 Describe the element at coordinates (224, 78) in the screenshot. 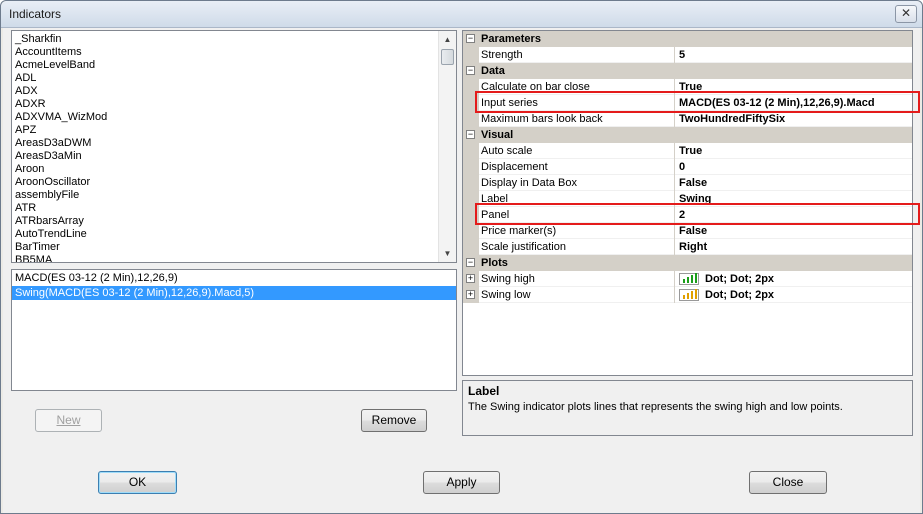

I see `indicator-list-item: ADL` at that location.